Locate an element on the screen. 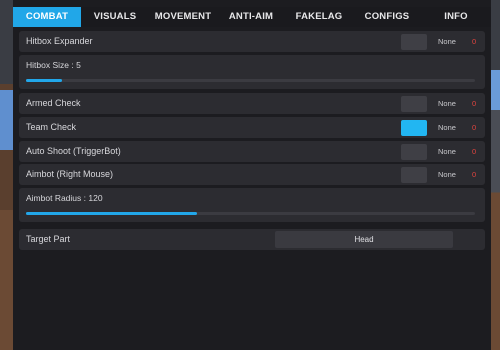  aimbot-radius-slider-row: Aimbot Radius : 120 is located at coordinates (252, 205).